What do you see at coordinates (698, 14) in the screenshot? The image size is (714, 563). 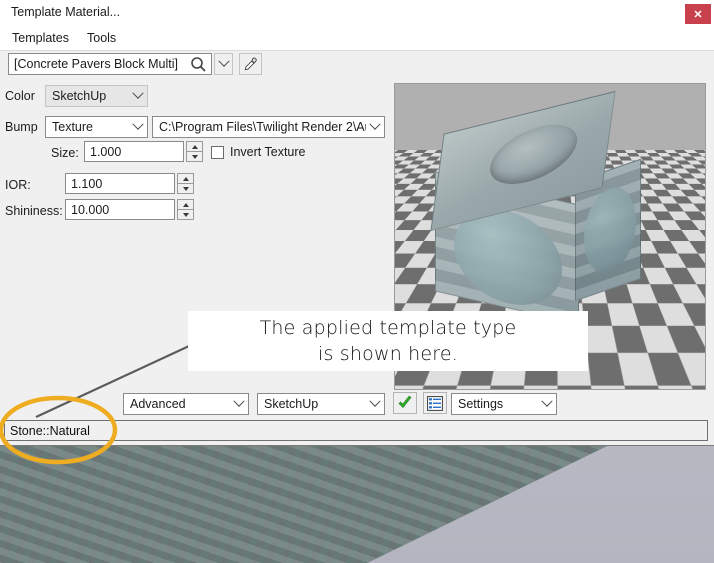 I see `close-button: ✕` at bounding box center [698, 14].